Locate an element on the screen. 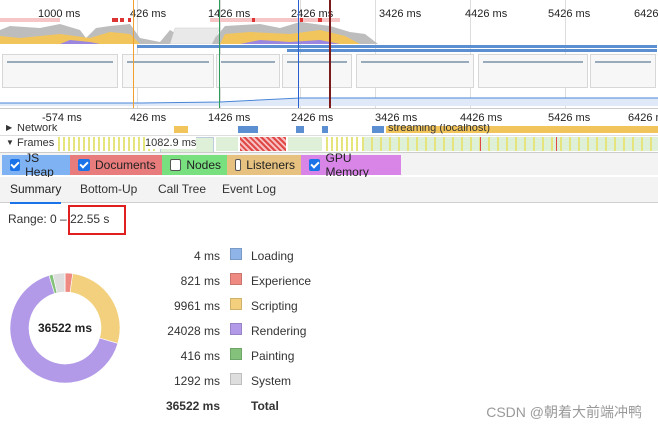  frame-duration: 1082.9 ms is located at coordinates (171, 143).